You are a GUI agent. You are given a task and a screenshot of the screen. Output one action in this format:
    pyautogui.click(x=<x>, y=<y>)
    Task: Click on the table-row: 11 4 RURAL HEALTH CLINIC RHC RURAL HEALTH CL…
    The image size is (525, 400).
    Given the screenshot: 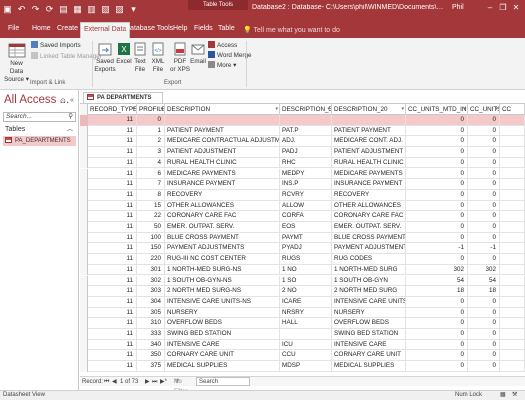 What is the action you would take?
    pyautogui.click(x=302, y=163)
    